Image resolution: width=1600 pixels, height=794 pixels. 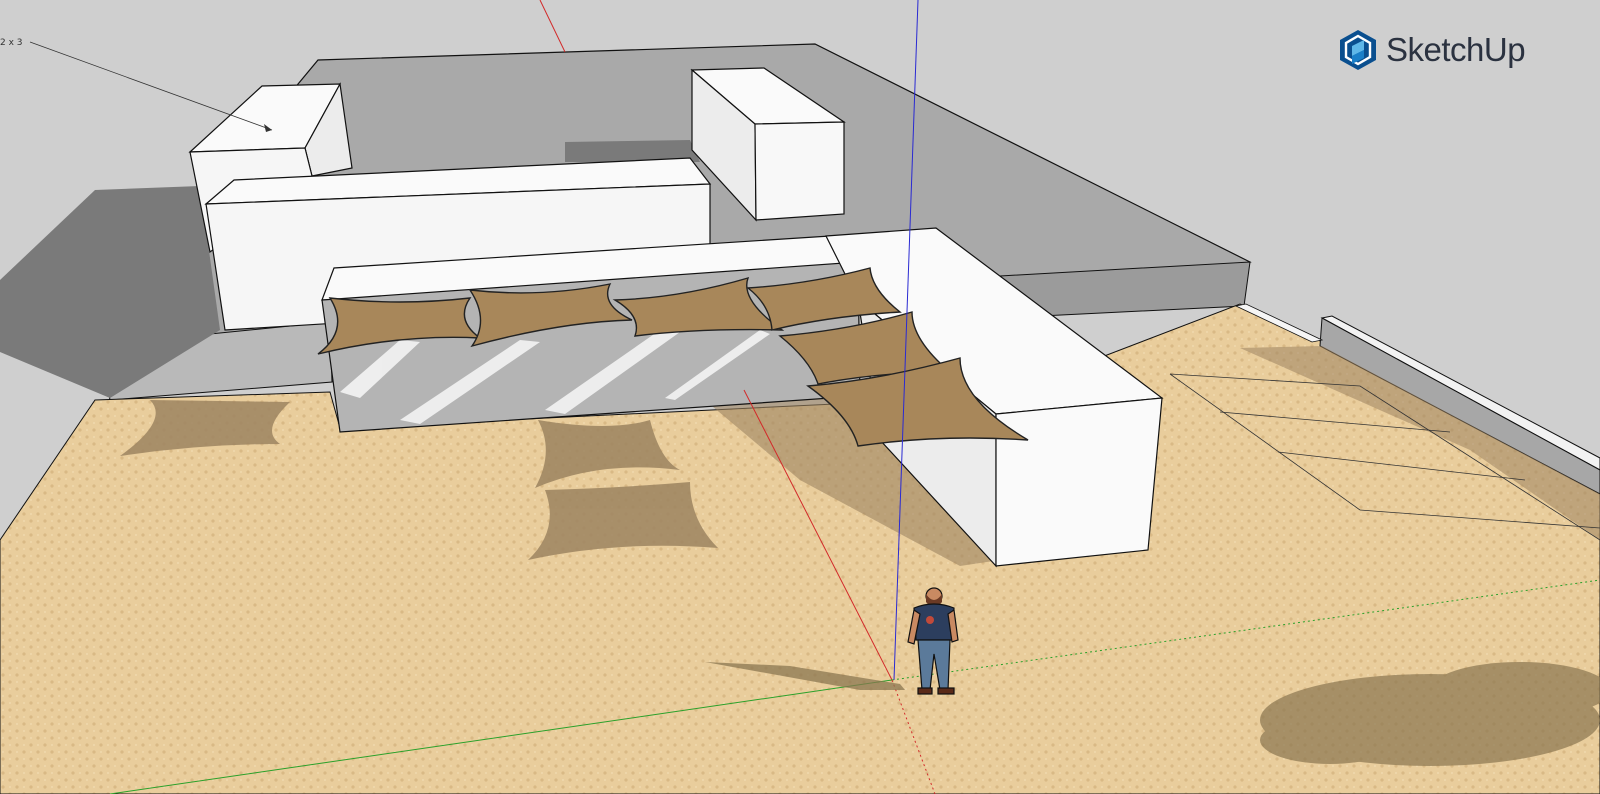 I want to click on sketchup-logo: SketchUp, so click(x=1432, y=50).